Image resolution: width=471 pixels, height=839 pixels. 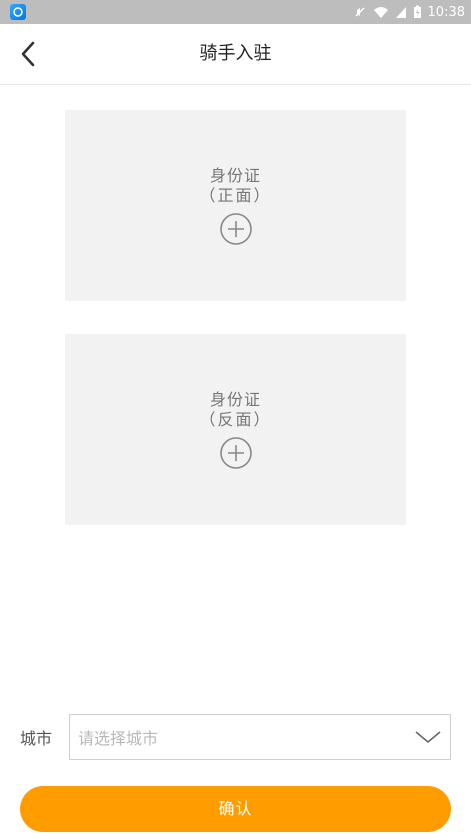 What do you see at coordinates (235, 419) in the screenshot?
I see `id-back-sub-label: （反面）` at bounding box center [235, 419].